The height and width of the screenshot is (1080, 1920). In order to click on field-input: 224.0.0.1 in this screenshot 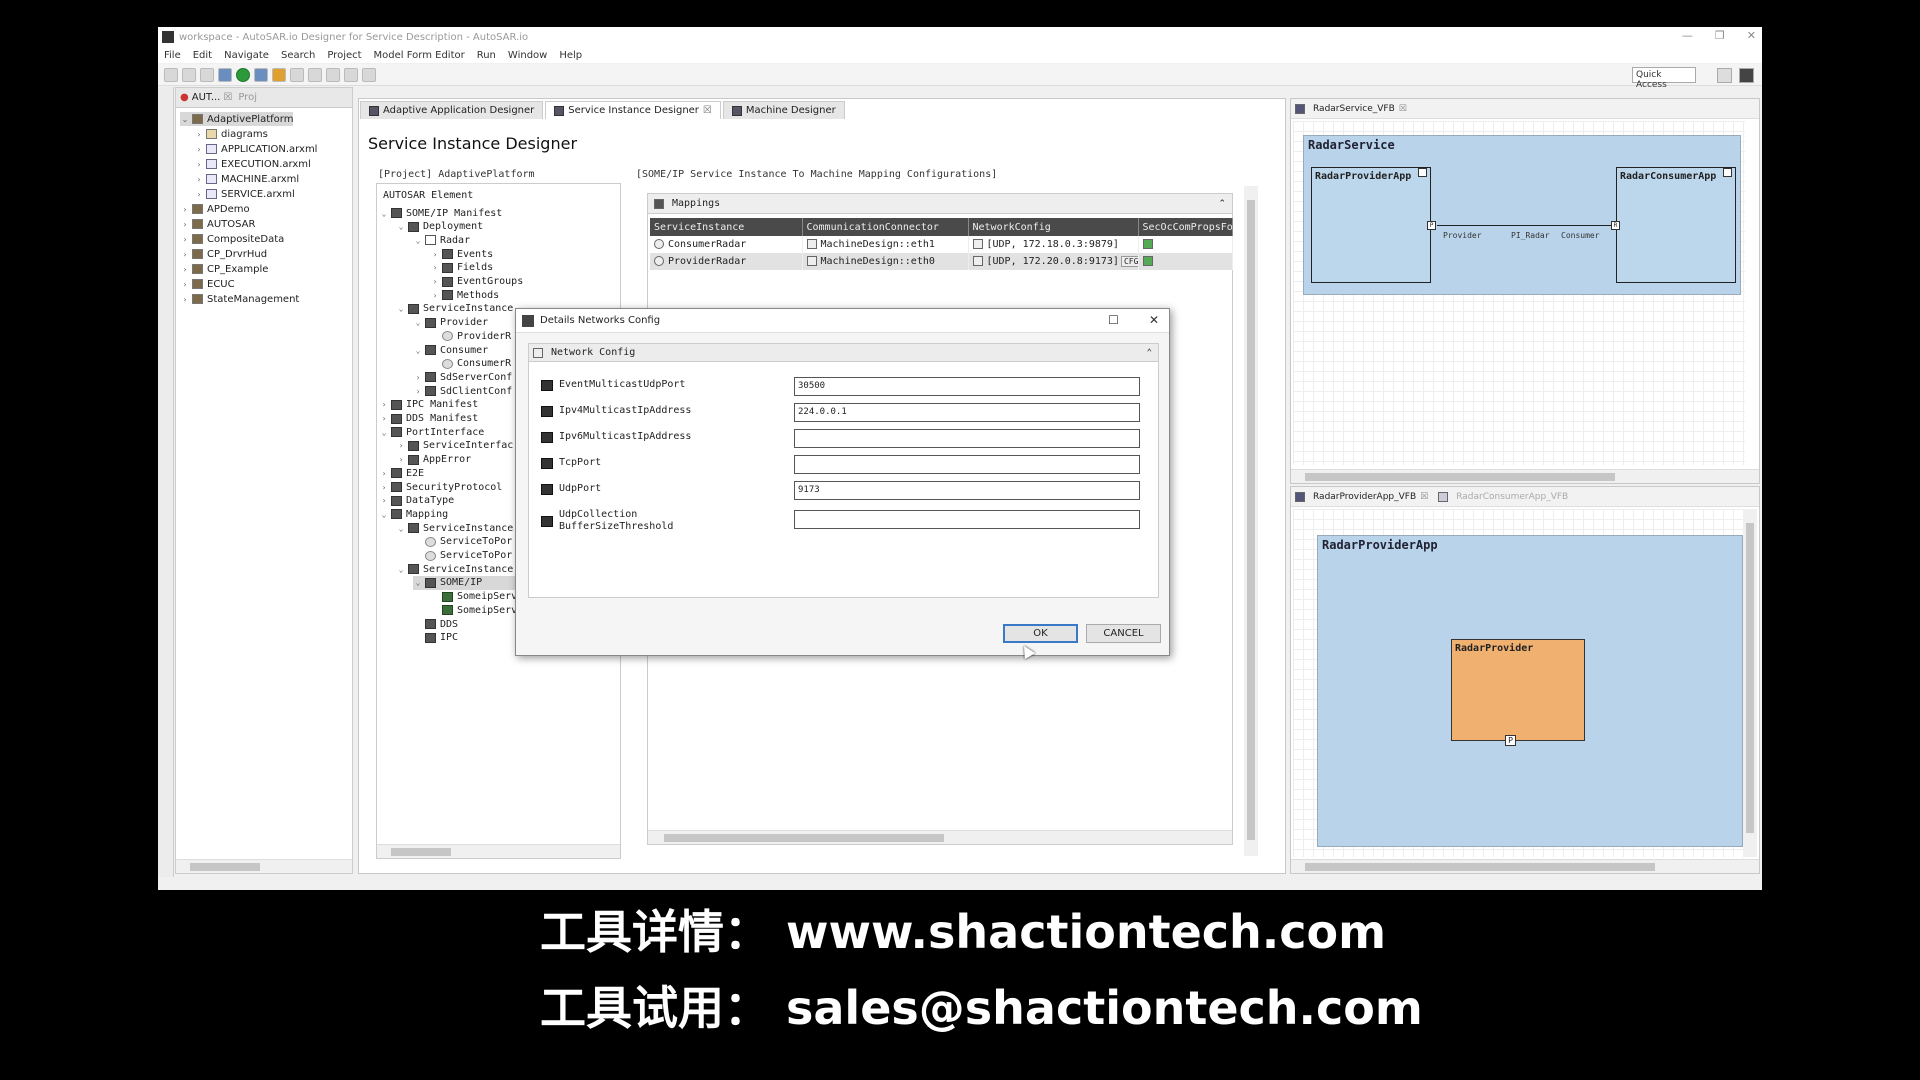, I will do `click(967, 412)`.